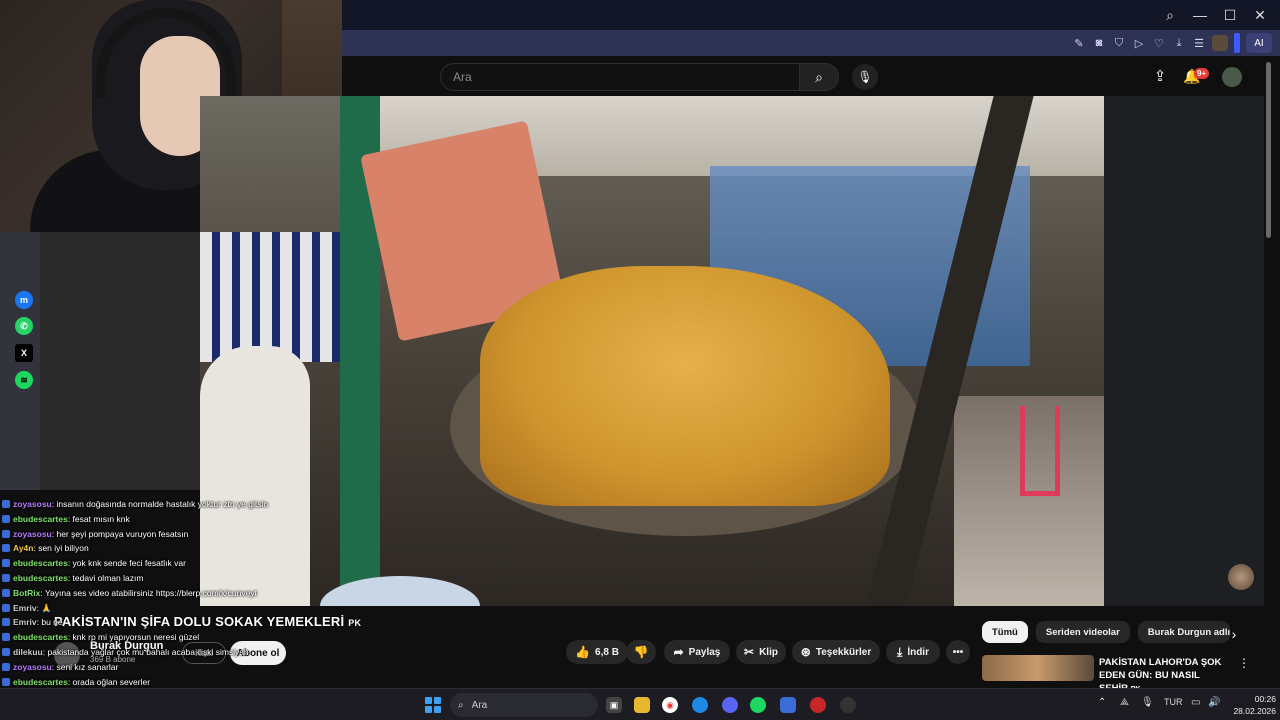  What do you see at coordinates (1179, 43) in the screenshot?
I see `download-icon: ⤓` at bounding box center [1179, 43].